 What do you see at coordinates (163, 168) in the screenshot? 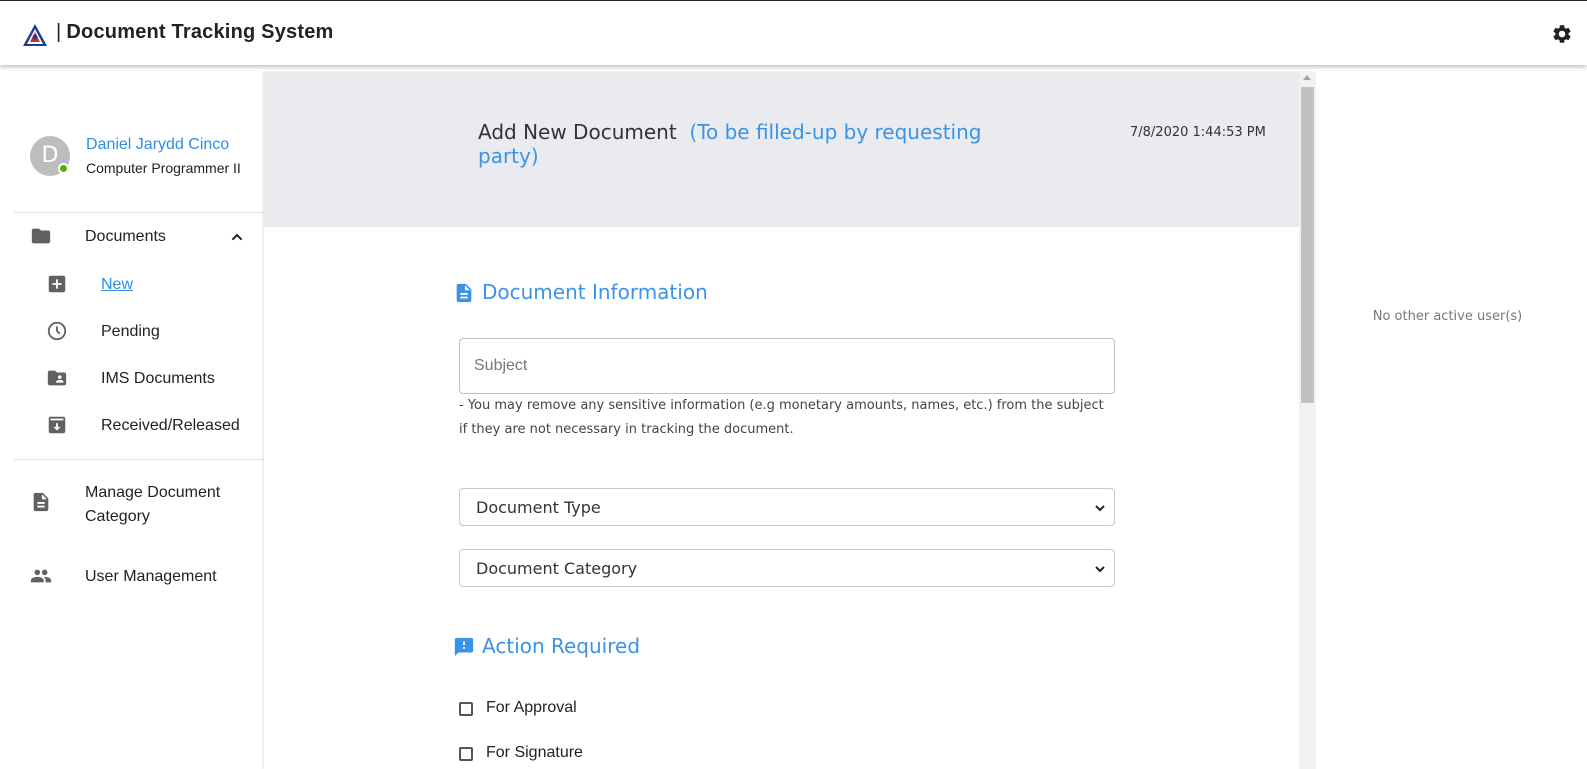
I see `user-role: Computer Programmer II` at bounding box center [163, 168].